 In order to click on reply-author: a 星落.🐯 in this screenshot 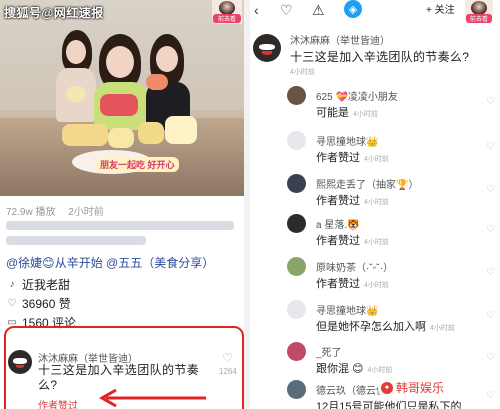, I will do `click(338, 223)`.